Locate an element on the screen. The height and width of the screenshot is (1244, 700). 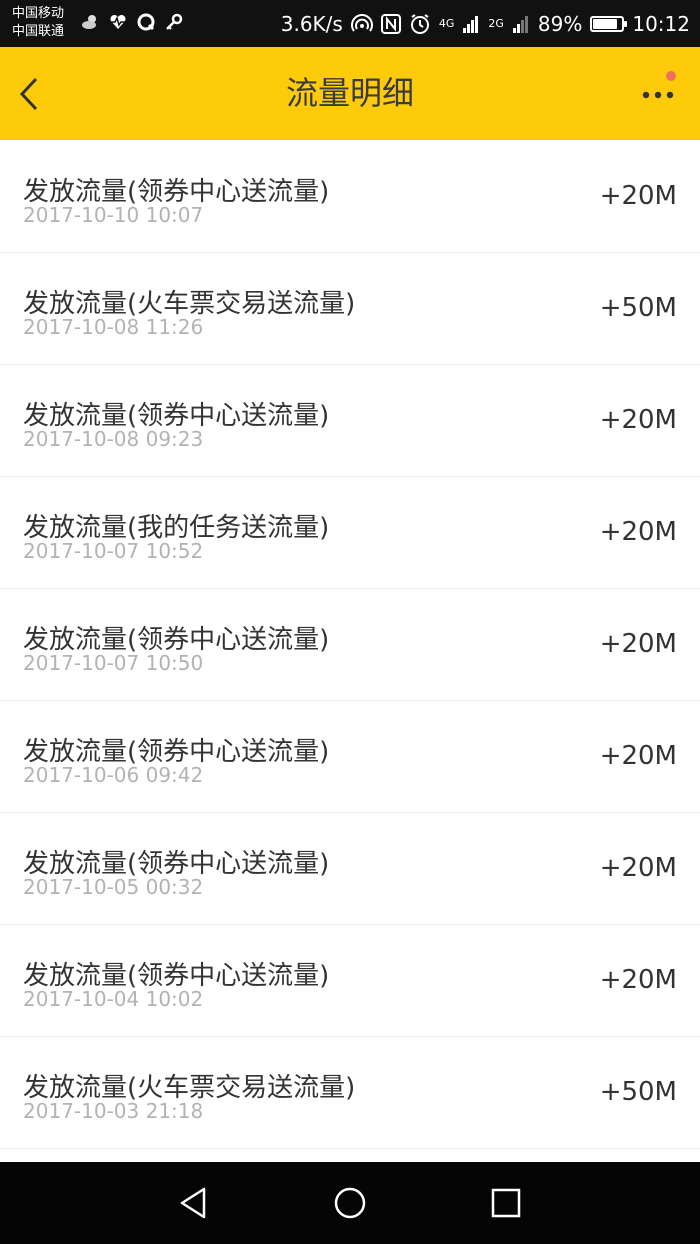
record-time: 2017-10-07 10:50 is located at coordinates (113, 663).